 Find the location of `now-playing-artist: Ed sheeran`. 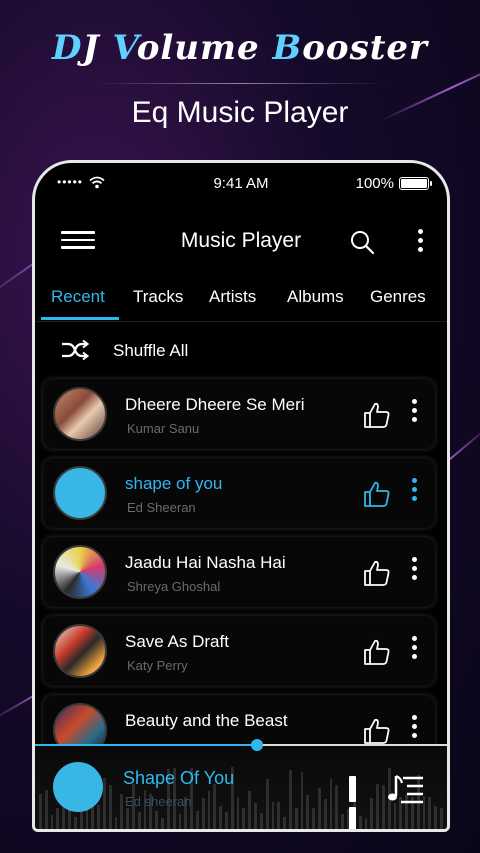

now-playing-artist: Ed sheeran is located at coordinates (158, 801).